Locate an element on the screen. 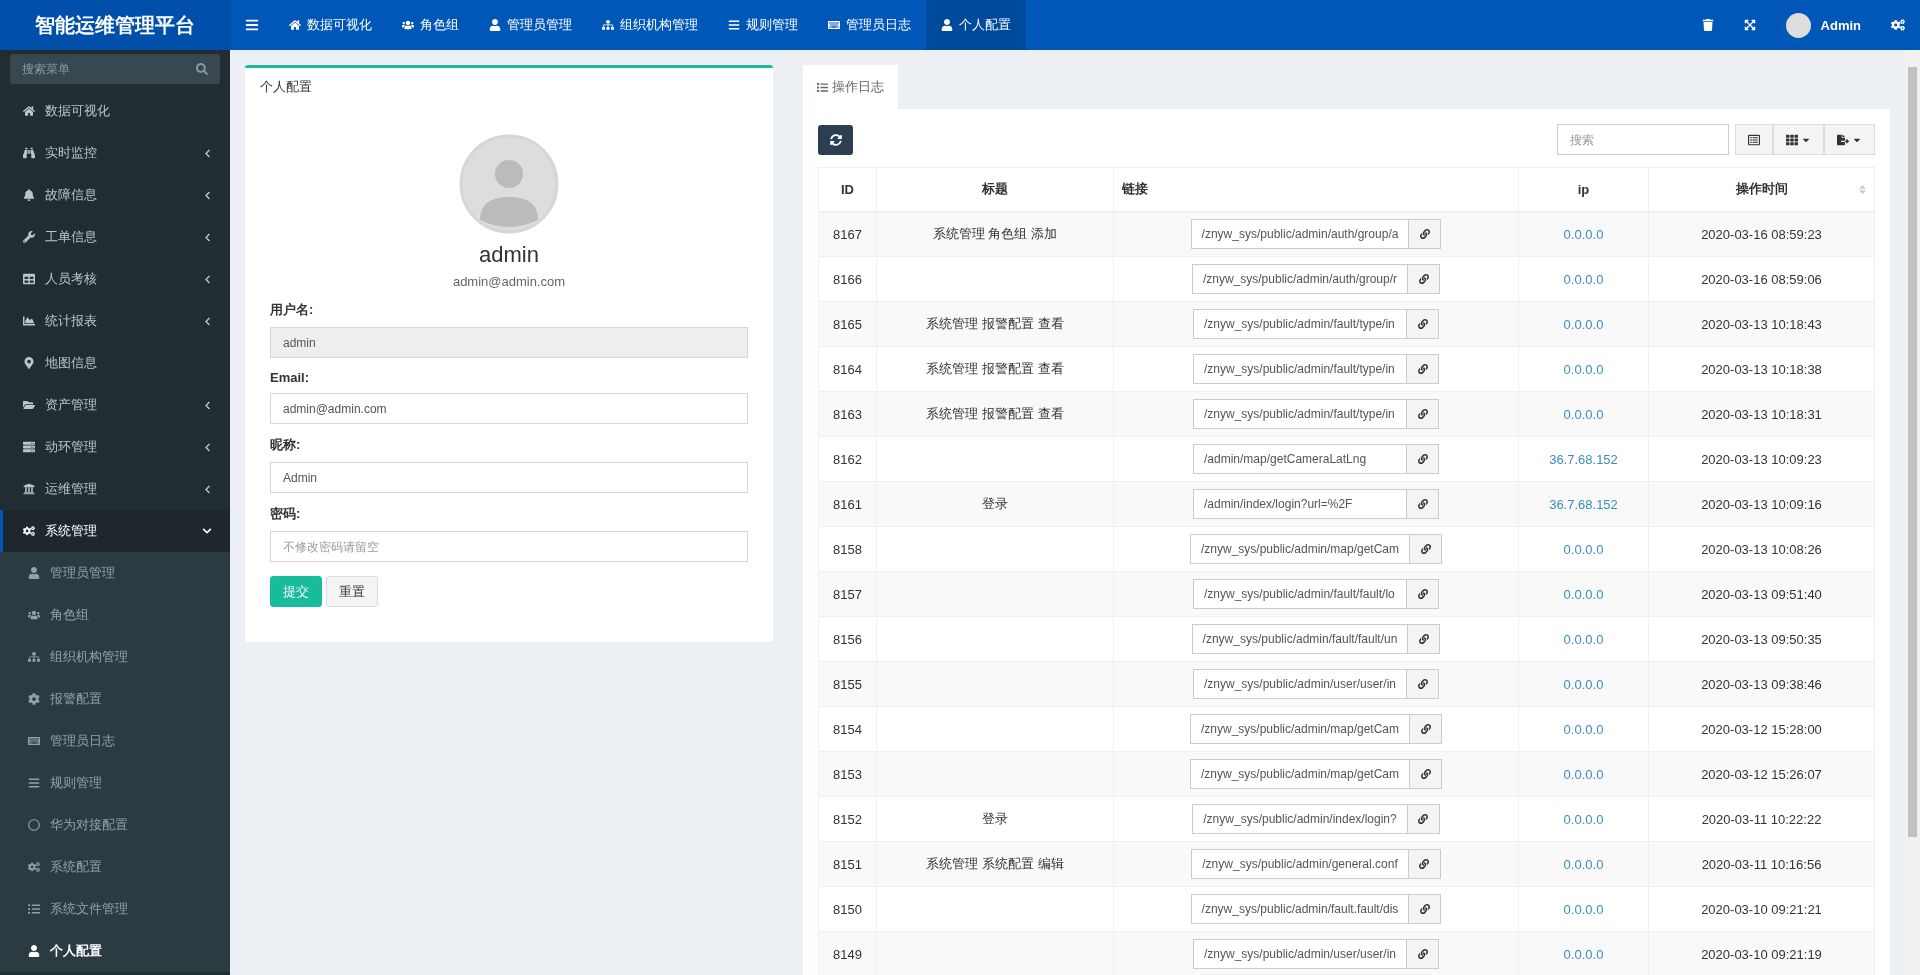 This screenshot has height=975, width=1920. input-field: 不修改密码请留空 is located at coordinates (509, 546).